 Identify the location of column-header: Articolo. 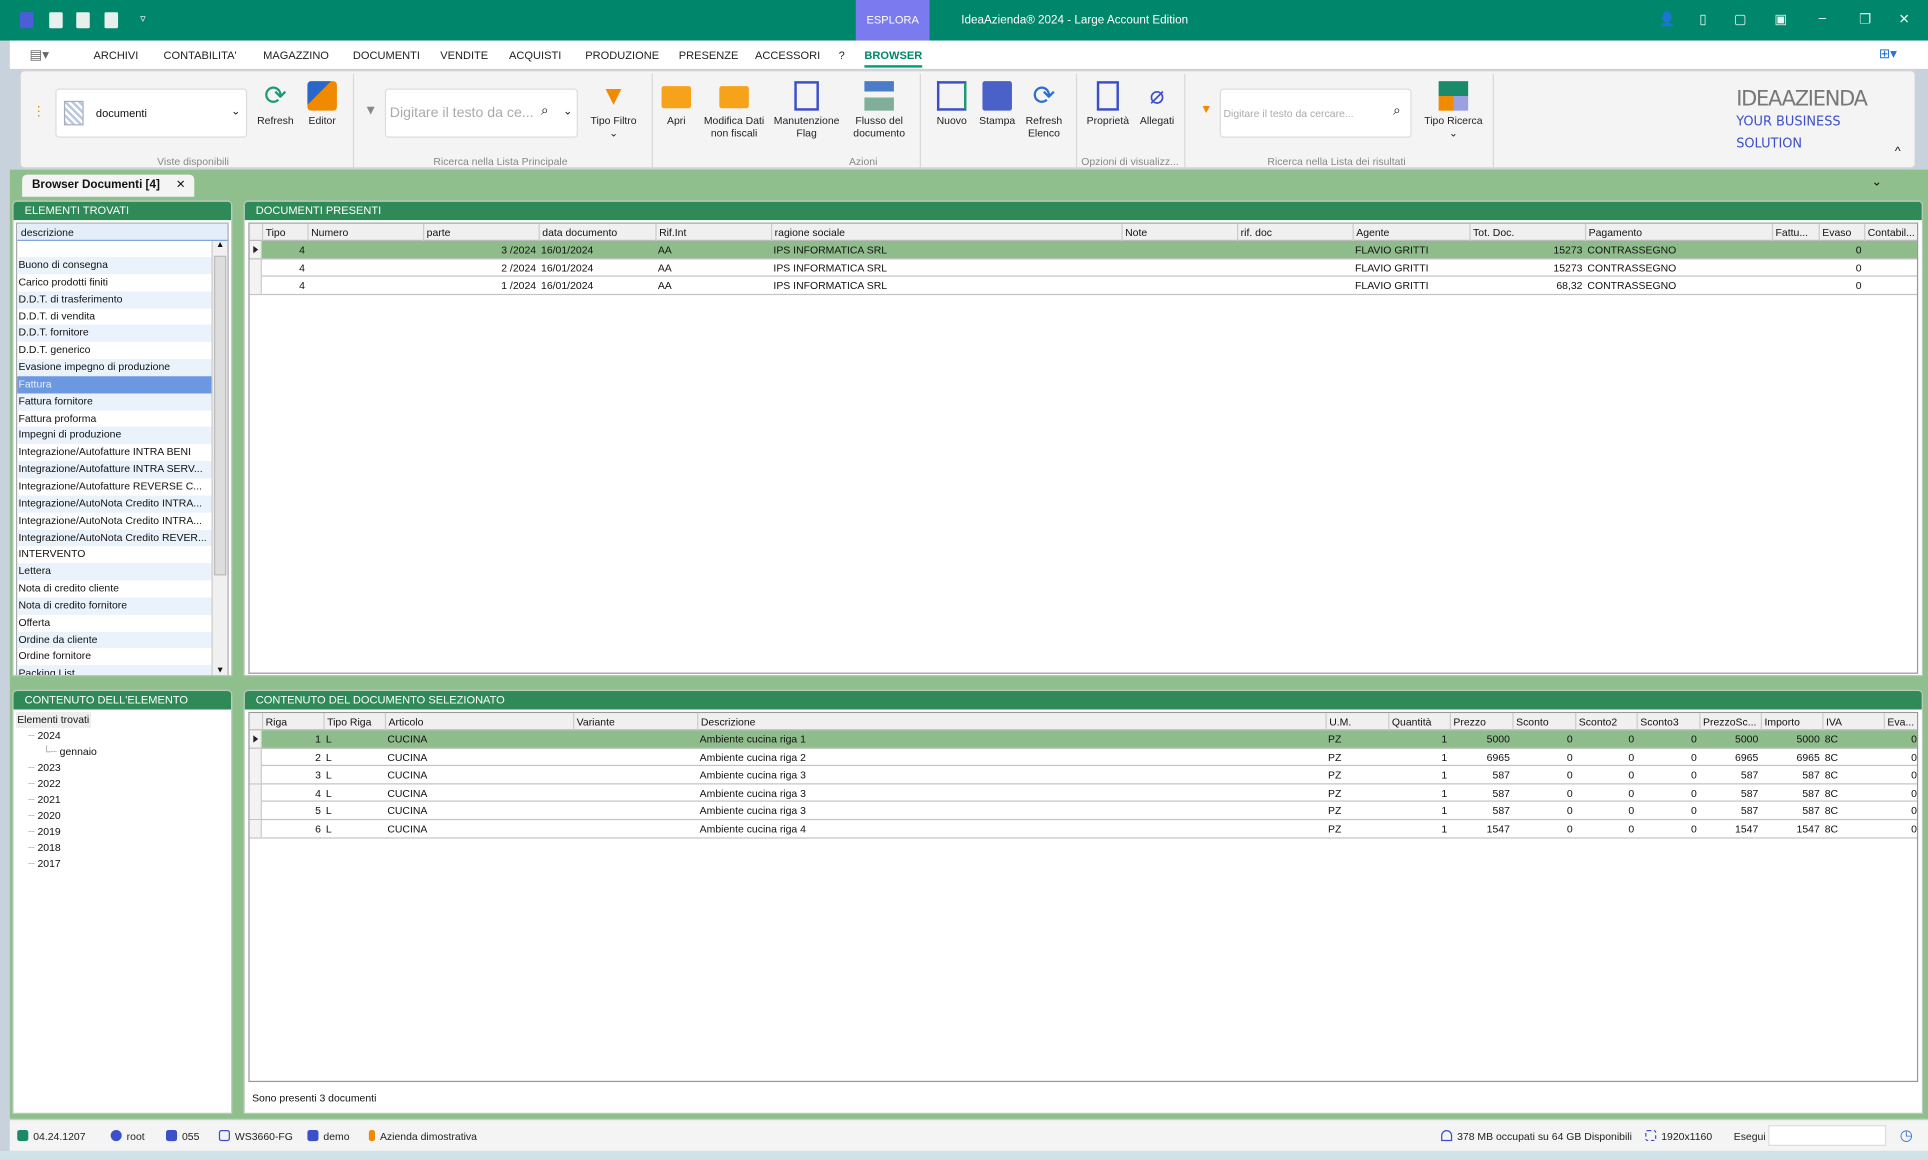
(478, 722).